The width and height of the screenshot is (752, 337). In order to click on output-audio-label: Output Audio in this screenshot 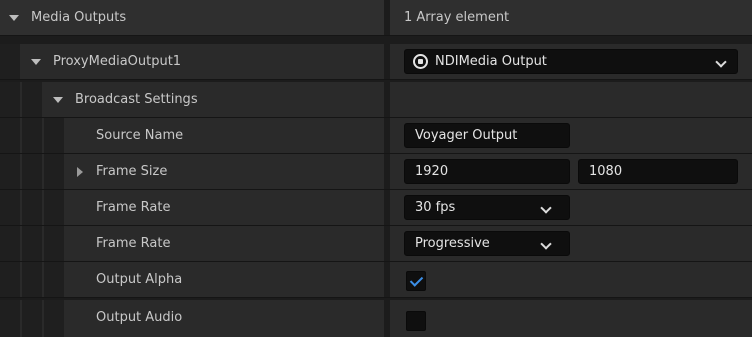, I will do `click(139, 317)`.